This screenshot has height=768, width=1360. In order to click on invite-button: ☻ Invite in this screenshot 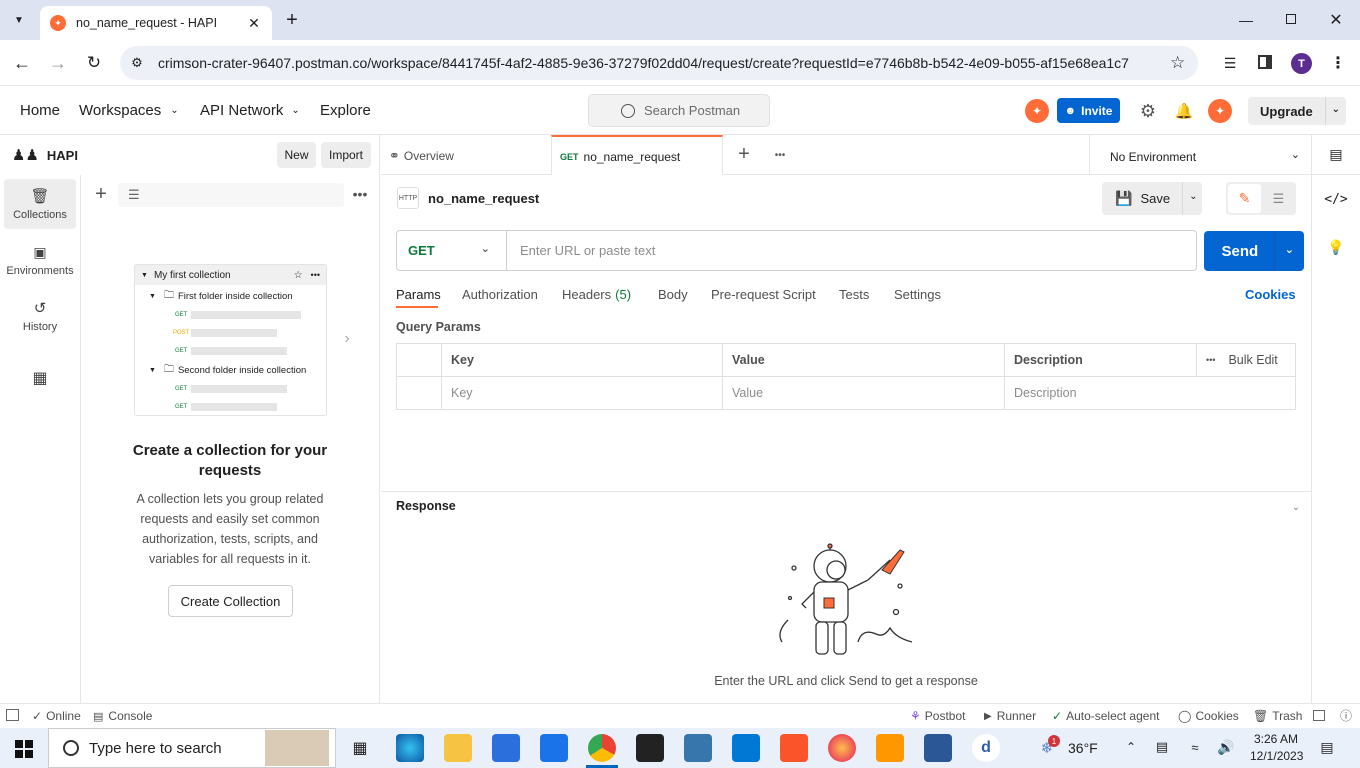, I will do `click(1088, 110)`.